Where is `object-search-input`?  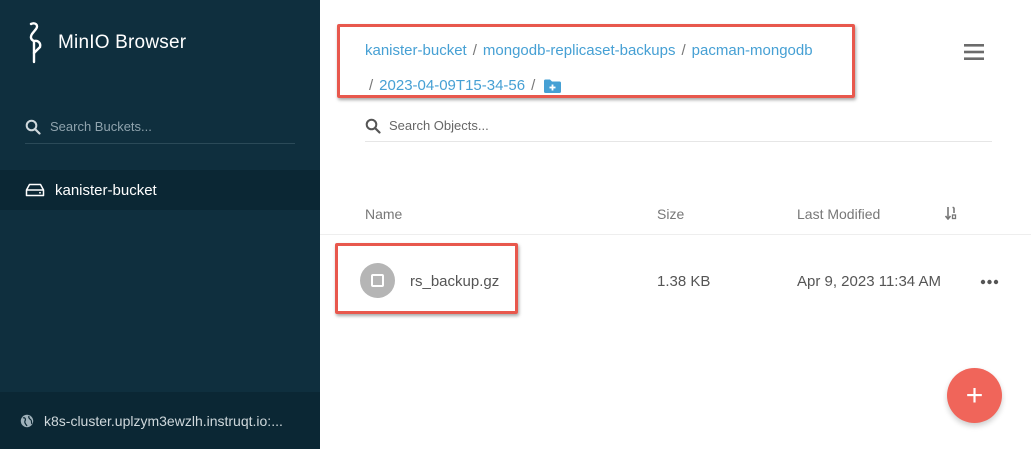 object-search-input is located at coordinates (669, 125).